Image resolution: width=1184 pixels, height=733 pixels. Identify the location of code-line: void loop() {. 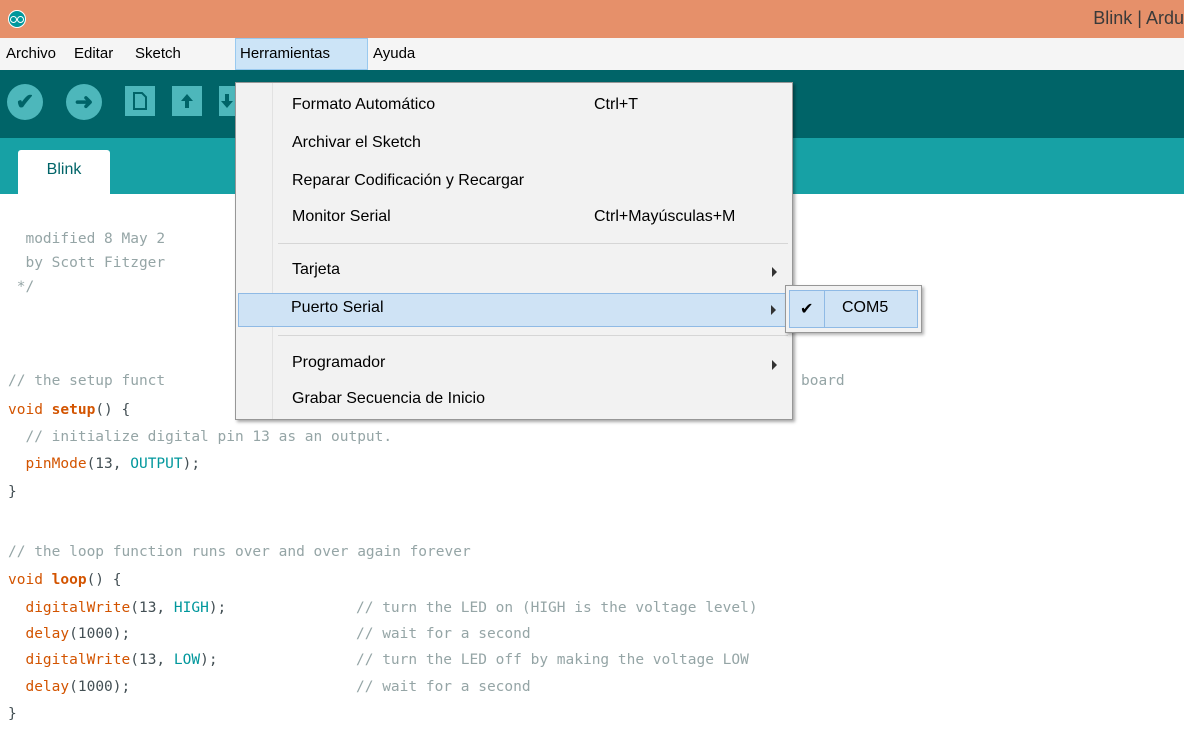
(65, 580).